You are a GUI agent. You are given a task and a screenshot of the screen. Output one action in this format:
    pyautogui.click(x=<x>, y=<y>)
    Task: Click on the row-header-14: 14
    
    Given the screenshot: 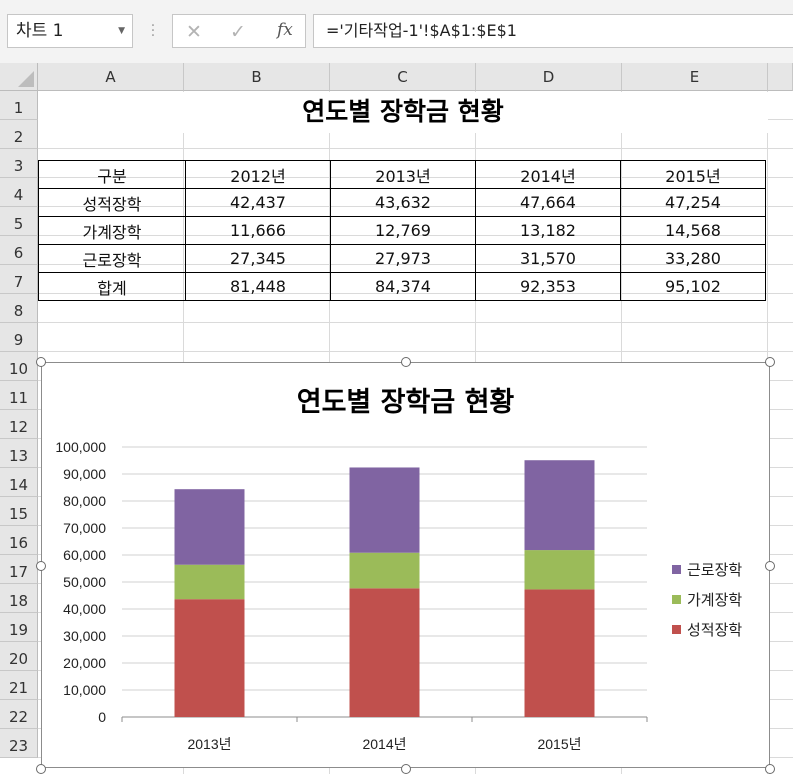 What is the action you would take?
    pyautogui.click(x=19, y=482)
    